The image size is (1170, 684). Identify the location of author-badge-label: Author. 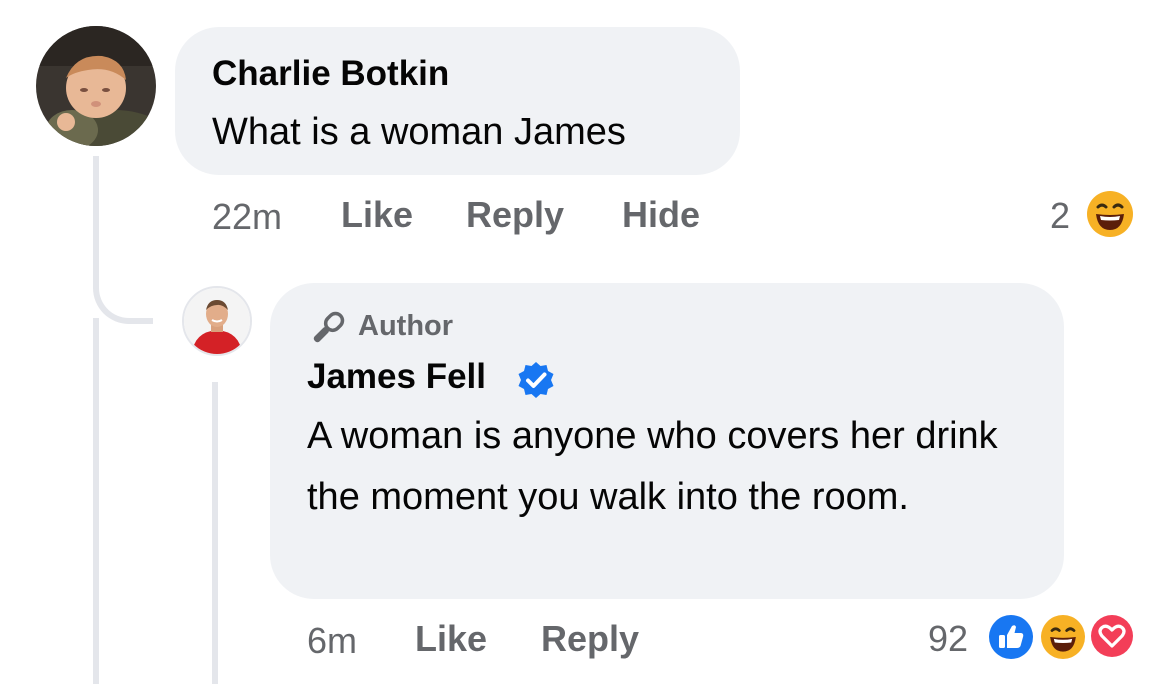
(406, 326).